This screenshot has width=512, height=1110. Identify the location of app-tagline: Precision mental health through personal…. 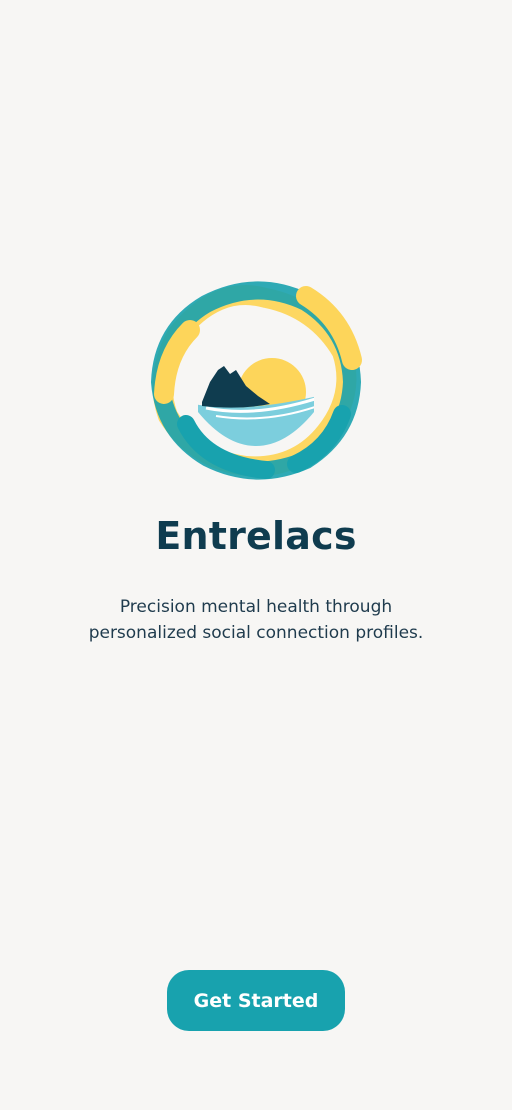
(256, 620).